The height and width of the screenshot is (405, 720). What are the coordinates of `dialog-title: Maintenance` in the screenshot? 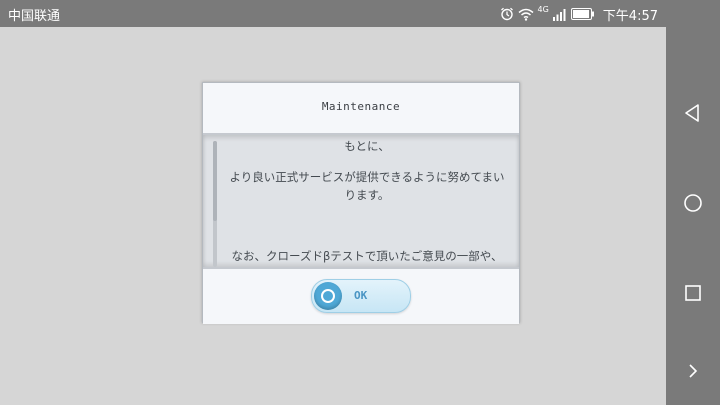 It's located at (361, 106).